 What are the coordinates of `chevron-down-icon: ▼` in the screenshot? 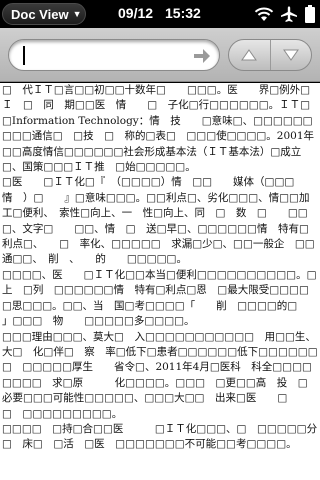 It's located at (77, 14).